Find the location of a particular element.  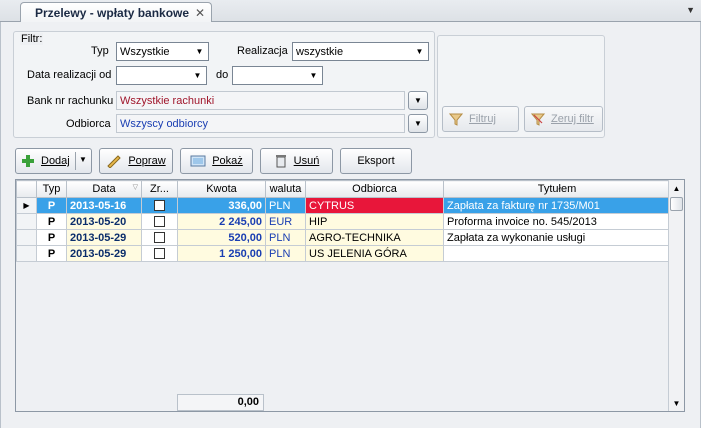

filtruj-button: Filtruj is located at coordinates (480, 119).